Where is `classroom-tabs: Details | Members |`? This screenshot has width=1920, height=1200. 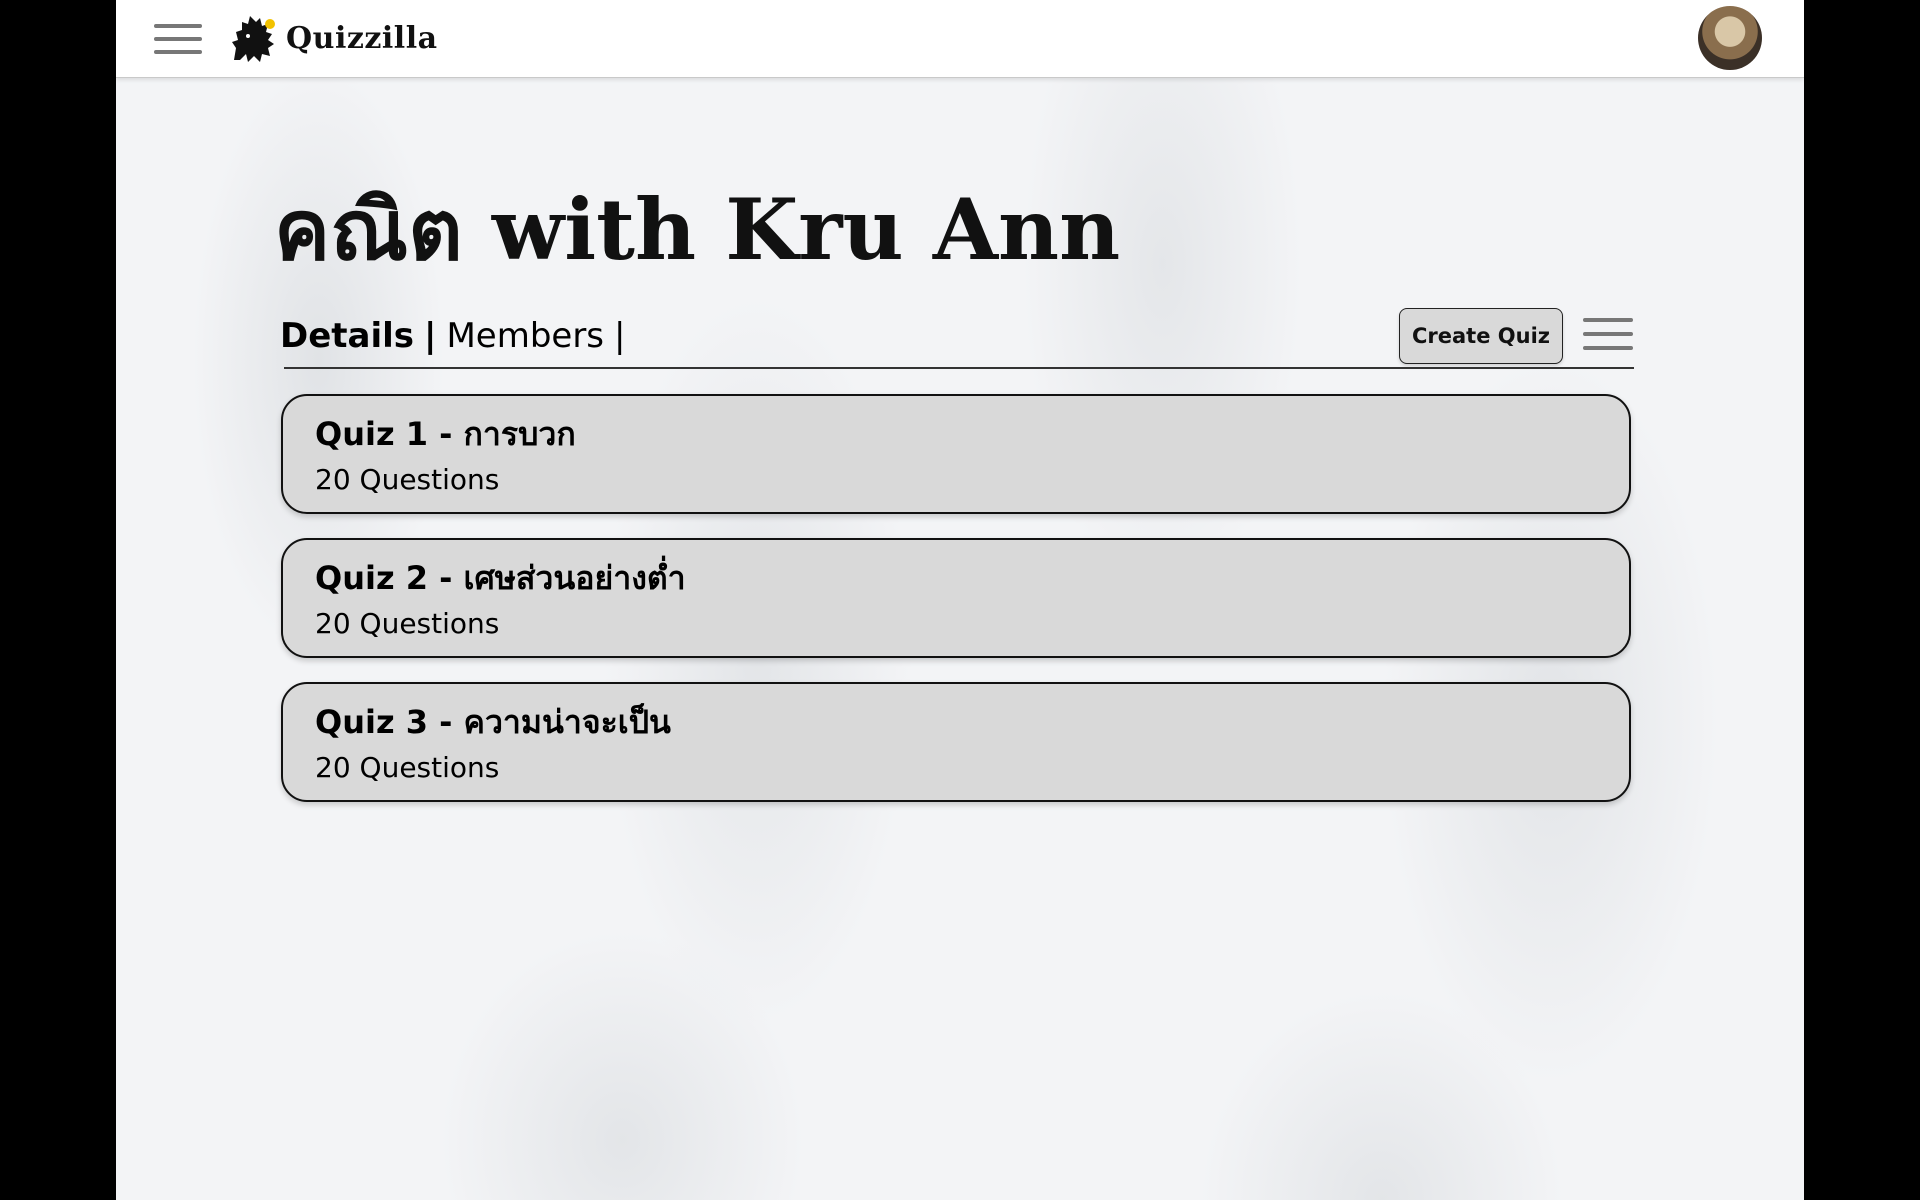 classroom-tabs: Details | Members | is located at coordinates (458, 336).